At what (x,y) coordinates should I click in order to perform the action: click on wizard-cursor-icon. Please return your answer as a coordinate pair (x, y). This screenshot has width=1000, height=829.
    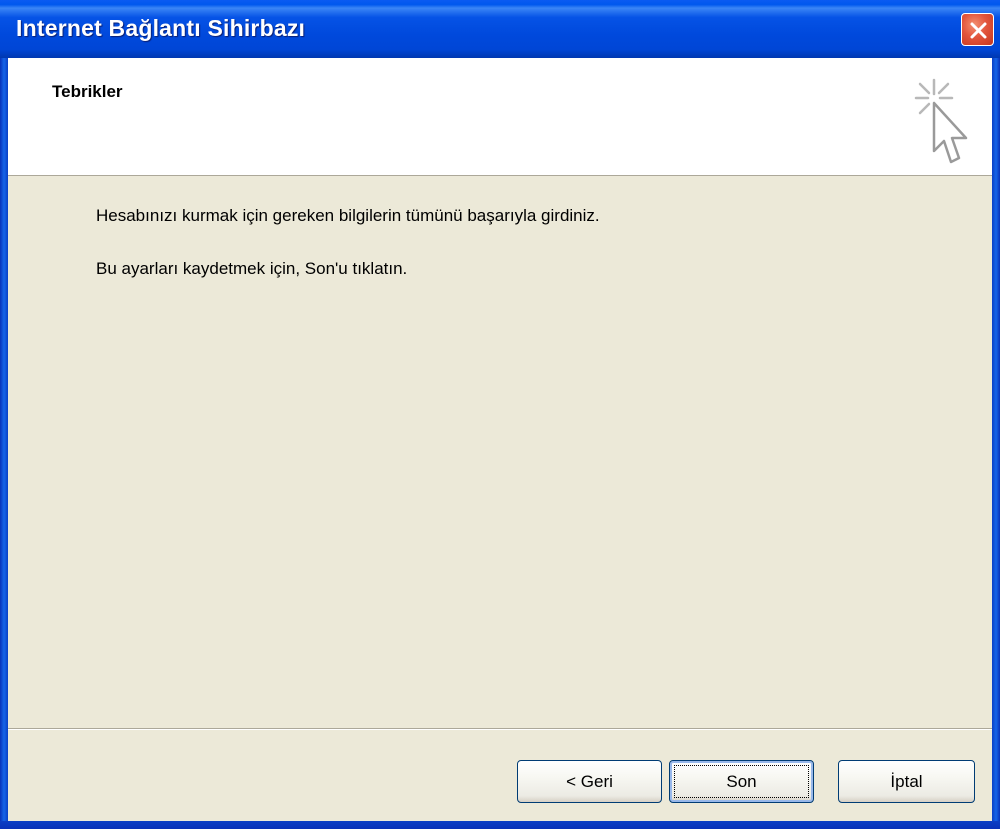
    Looking at the image, I should click on (941, 121).